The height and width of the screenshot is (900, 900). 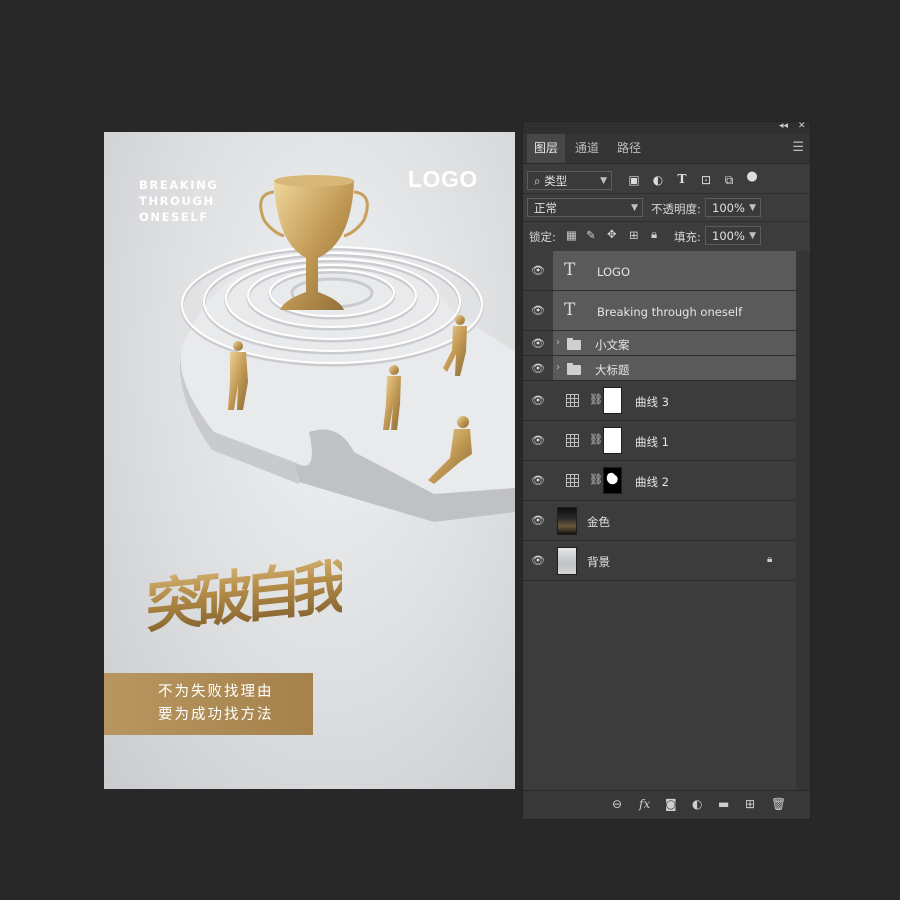 What do you see at coordinates (658, 180) in the screenshot?
I see `adjustment-filter-icon: ◐` at bounding box center [658, 180].